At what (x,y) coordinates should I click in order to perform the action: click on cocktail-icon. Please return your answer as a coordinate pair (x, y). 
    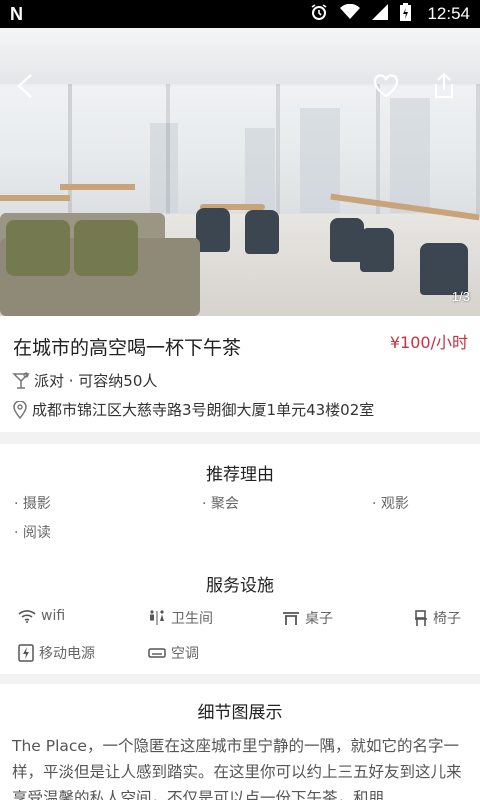
    Looking at the image, I should click on (21, 380).